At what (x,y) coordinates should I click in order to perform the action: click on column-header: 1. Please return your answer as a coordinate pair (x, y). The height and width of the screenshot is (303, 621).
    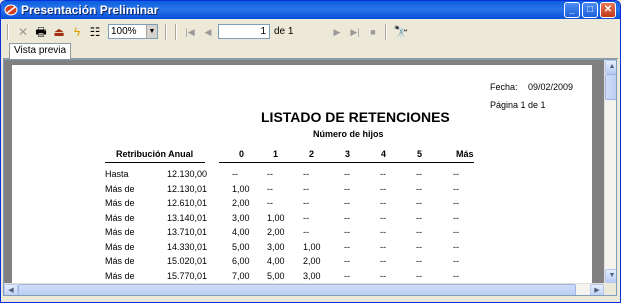
    Looking at the image, I should click on (276, 154).